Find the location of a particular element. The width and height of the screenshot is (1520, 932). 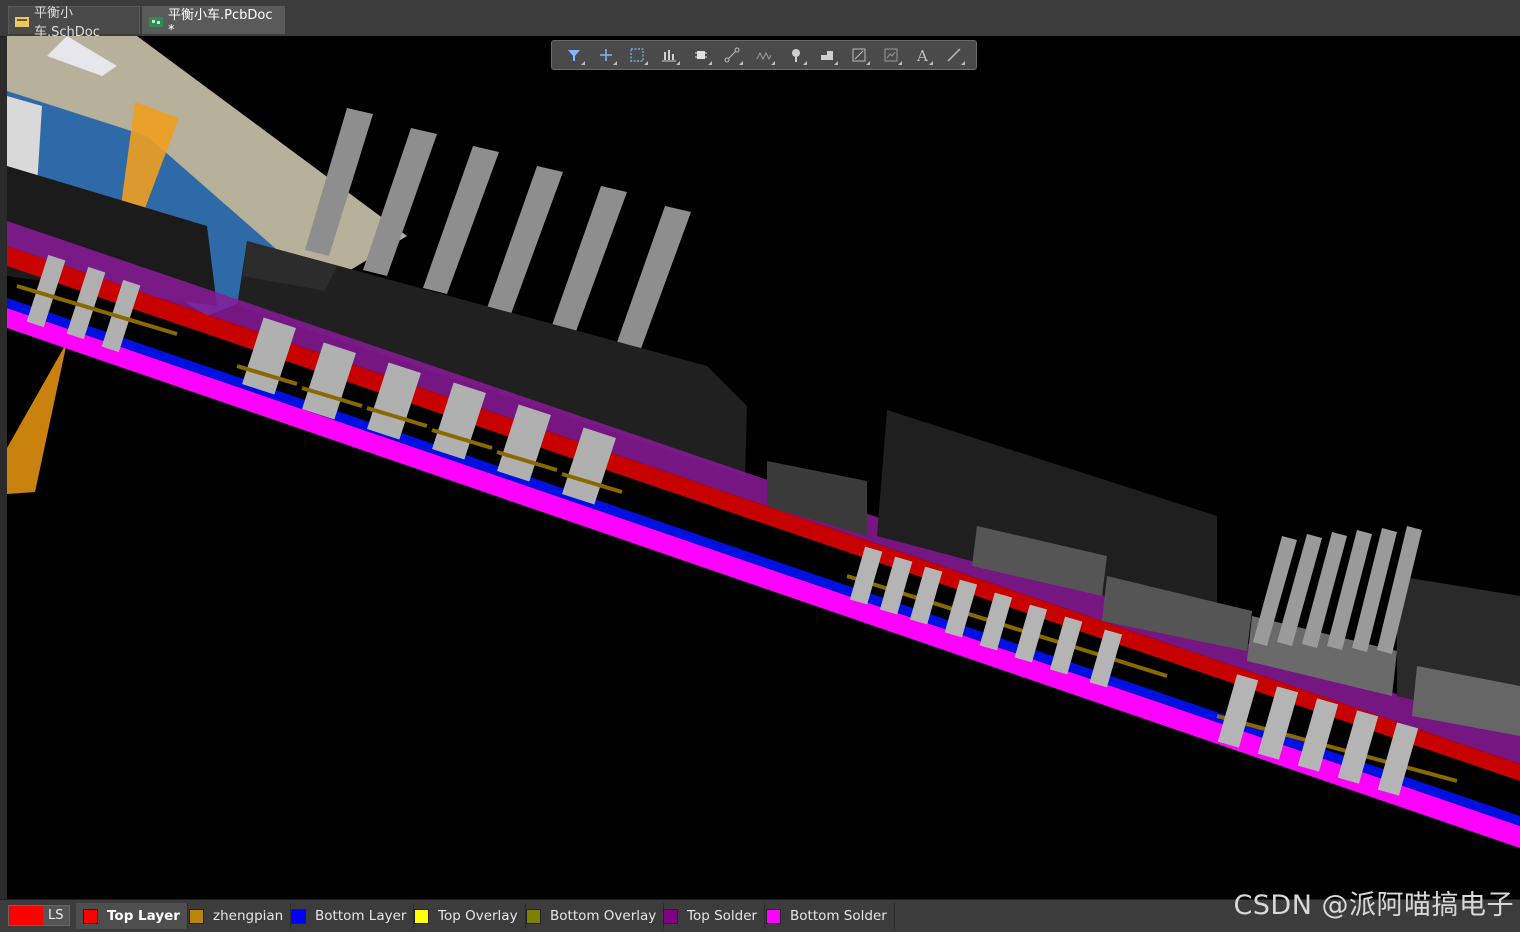

layer-tab-top-layer: Top Layer is located at coordinates (132, 916).